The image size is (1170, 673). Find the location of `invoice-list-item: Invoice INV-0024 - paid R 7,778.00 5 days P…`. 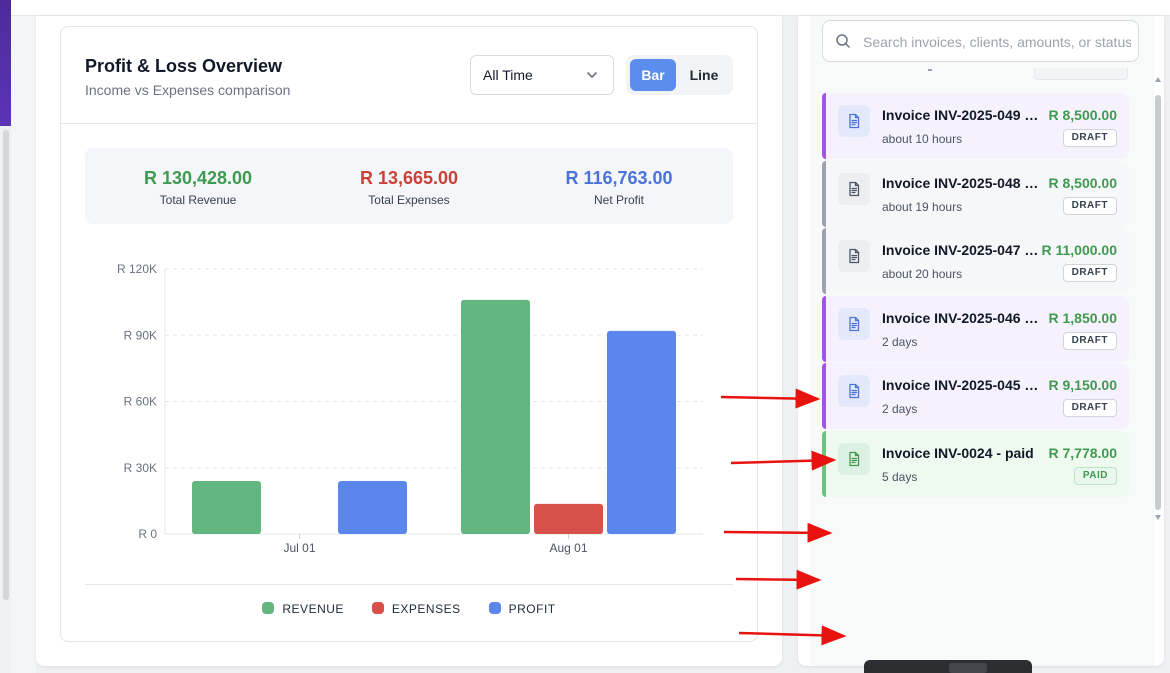

invoice-list-item: Invoice INV-0024 - paid R 7,778.00 5 days P… is located at coordinates (975, 463).